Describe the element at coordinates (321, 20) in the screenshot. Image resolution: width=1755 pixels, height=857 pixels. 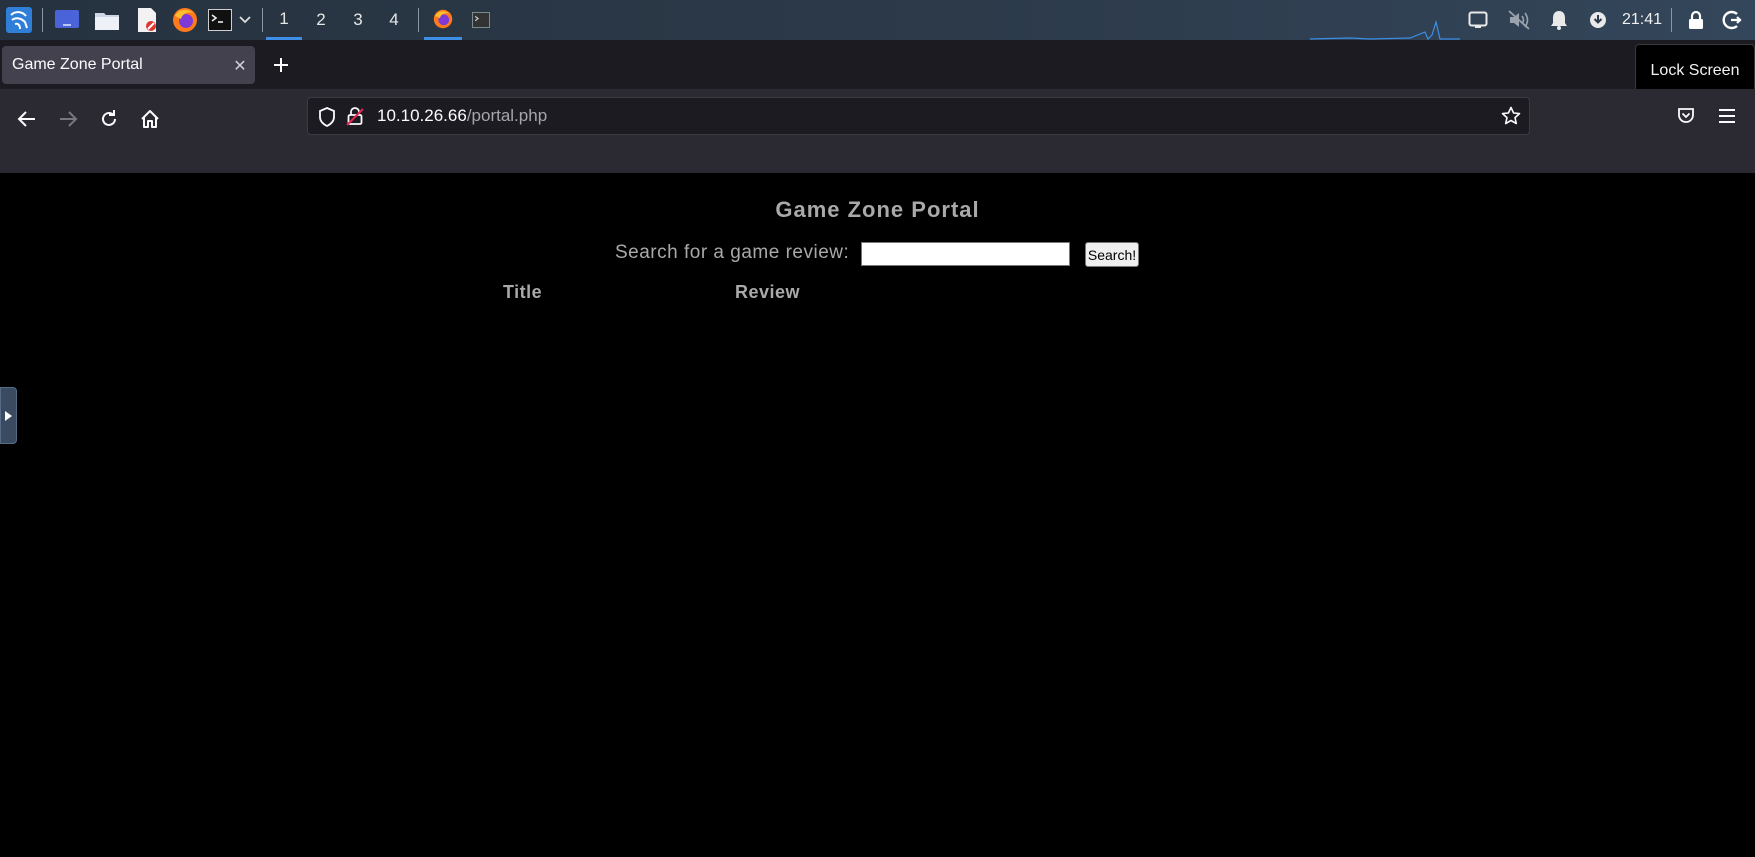
I see `workspace-2: 2` at that location.